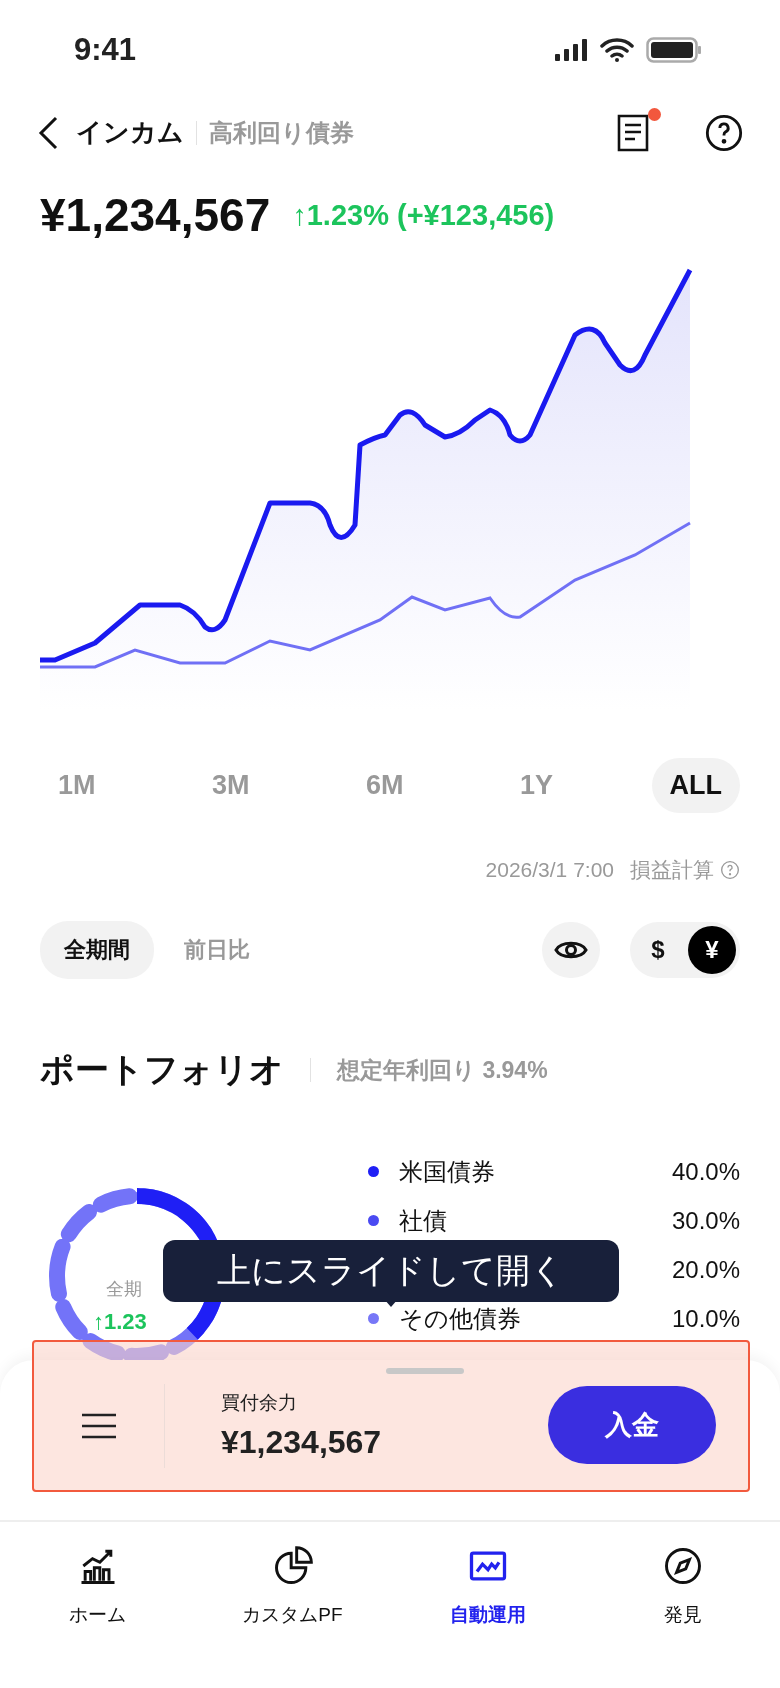 The height and width of the screenshot is (1688, 780). Describe the element at coordinates (632, 1425) in the screenshot. I see `deposit-button: 入金` at that location.